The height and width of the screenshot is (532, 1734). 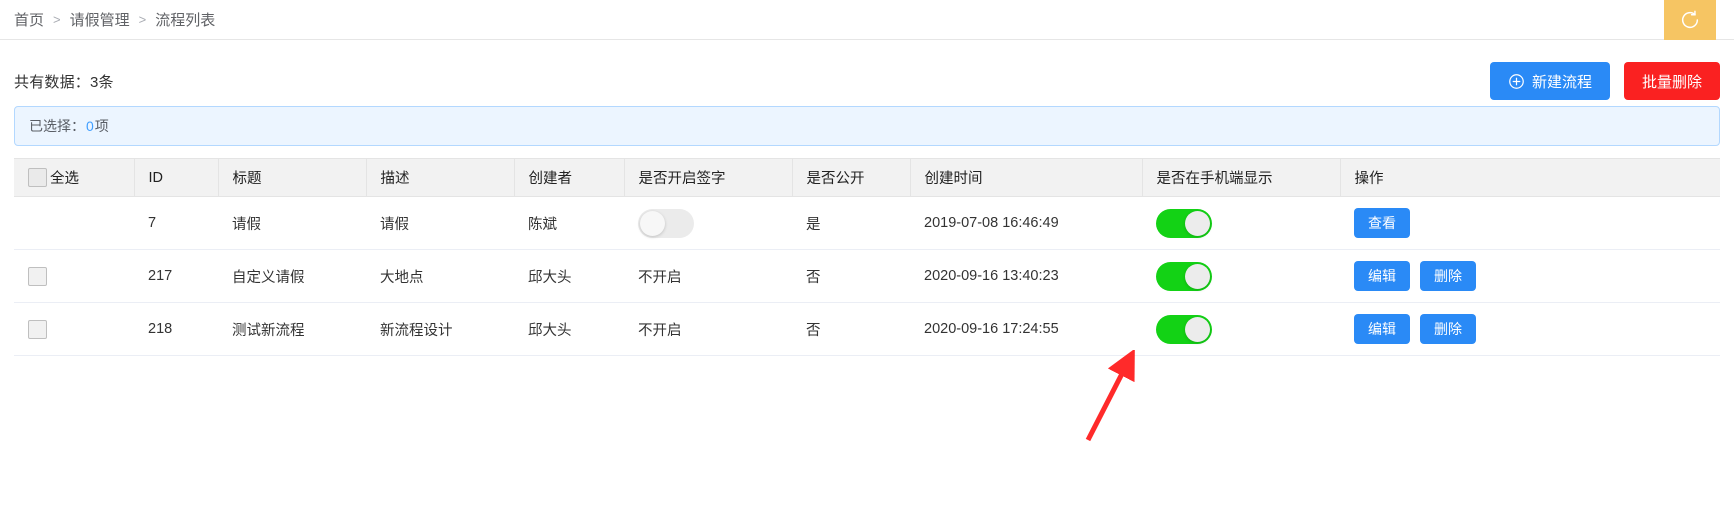 What do you see at coordinates (1671, 81) in the screenshot?
I see `batch-delete-button: 批量删除` at bounding box center [1671, 81].